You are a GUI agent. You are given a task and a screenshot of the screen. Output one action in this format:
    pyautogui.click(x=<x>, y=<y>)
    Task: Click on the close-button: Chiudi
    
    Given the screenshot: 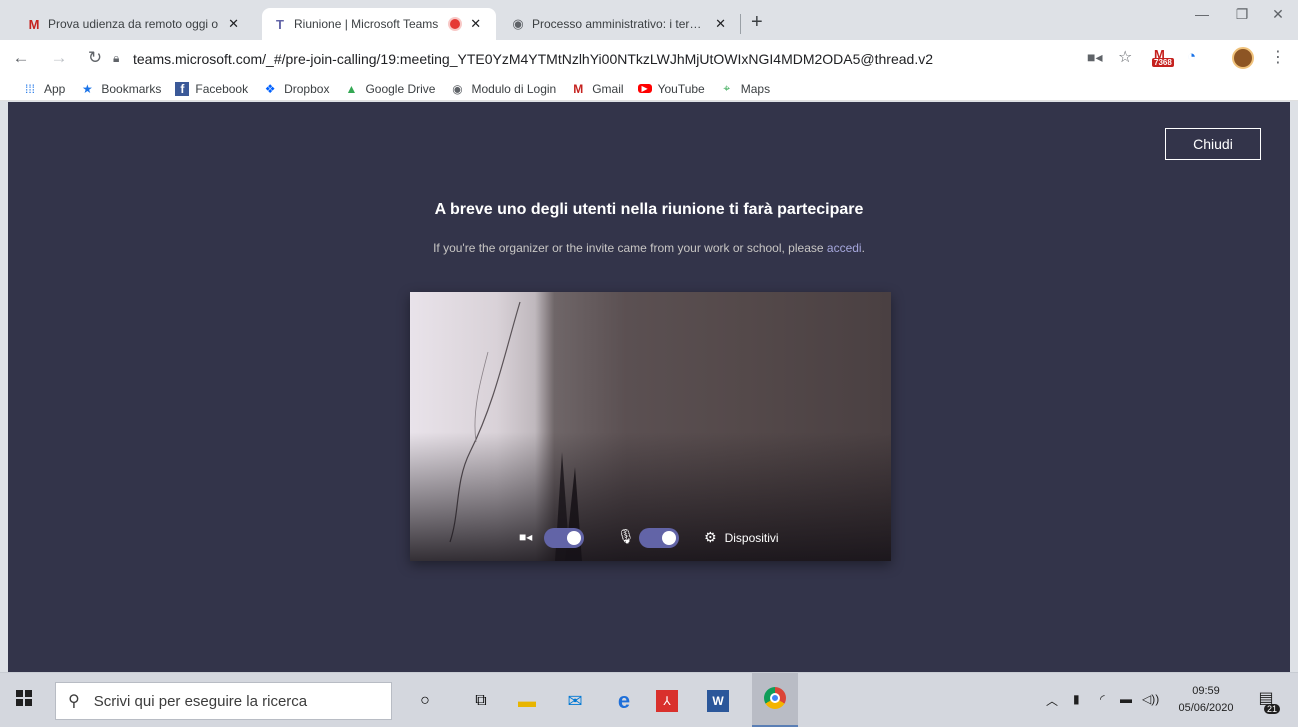 What is the action you would take?
    pyautogui.click(x=1213, y=144)
    